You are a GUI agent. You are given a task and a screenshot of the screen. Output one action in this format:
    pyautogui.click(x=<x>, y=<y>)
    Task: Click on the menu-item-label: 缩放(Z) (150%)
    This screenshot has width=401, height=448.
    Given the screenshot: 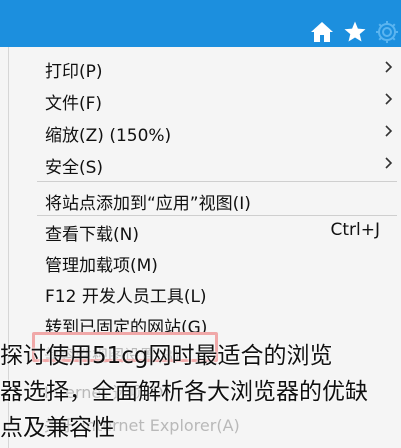 What is the action you would take?
    pyautogui.click(x=108, y=136)
    